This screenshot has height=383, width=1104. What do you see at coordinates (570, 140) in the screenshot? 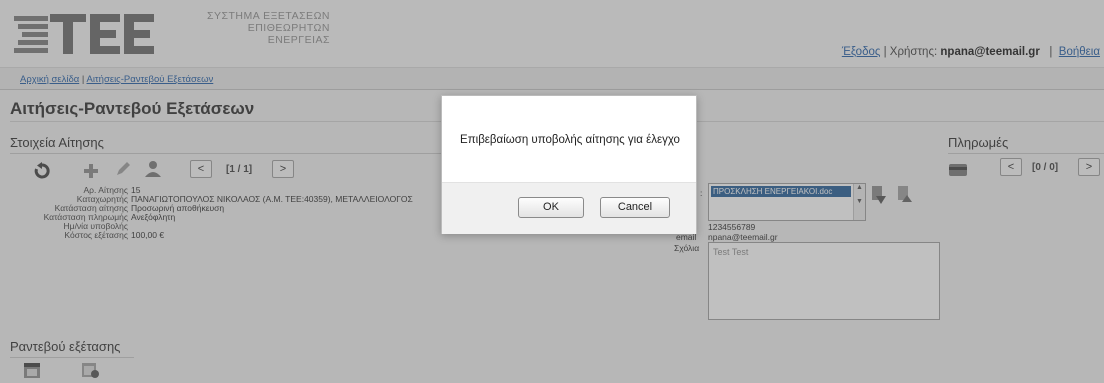
I see `dialog-message: Επιβεβαίωση υποβολής αίτησης για έλεγχο` at bounding box center [570, 140].